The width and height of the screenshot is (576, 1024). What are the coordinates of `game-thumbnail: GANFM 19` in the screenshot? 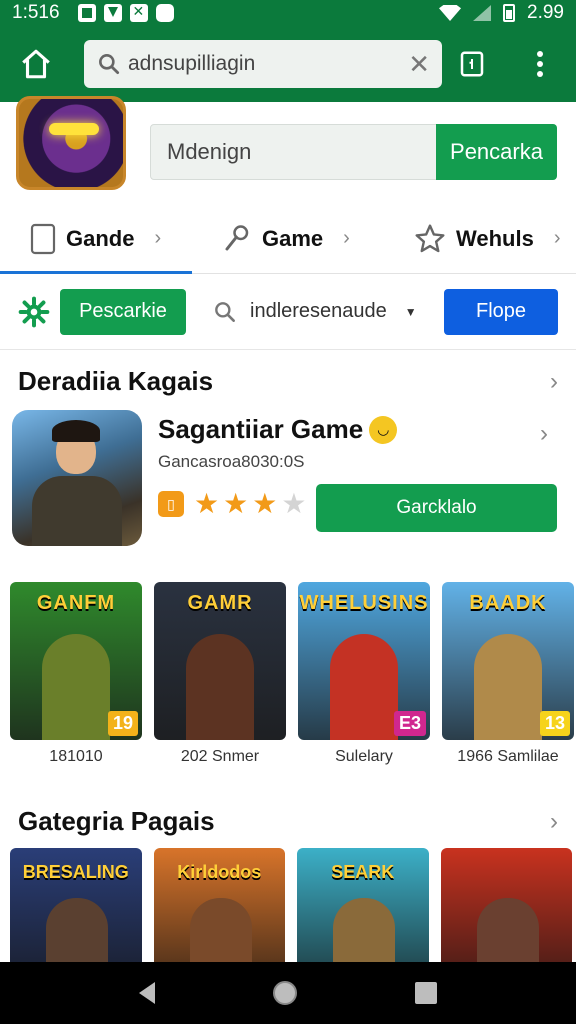 It's located at (76, 661).